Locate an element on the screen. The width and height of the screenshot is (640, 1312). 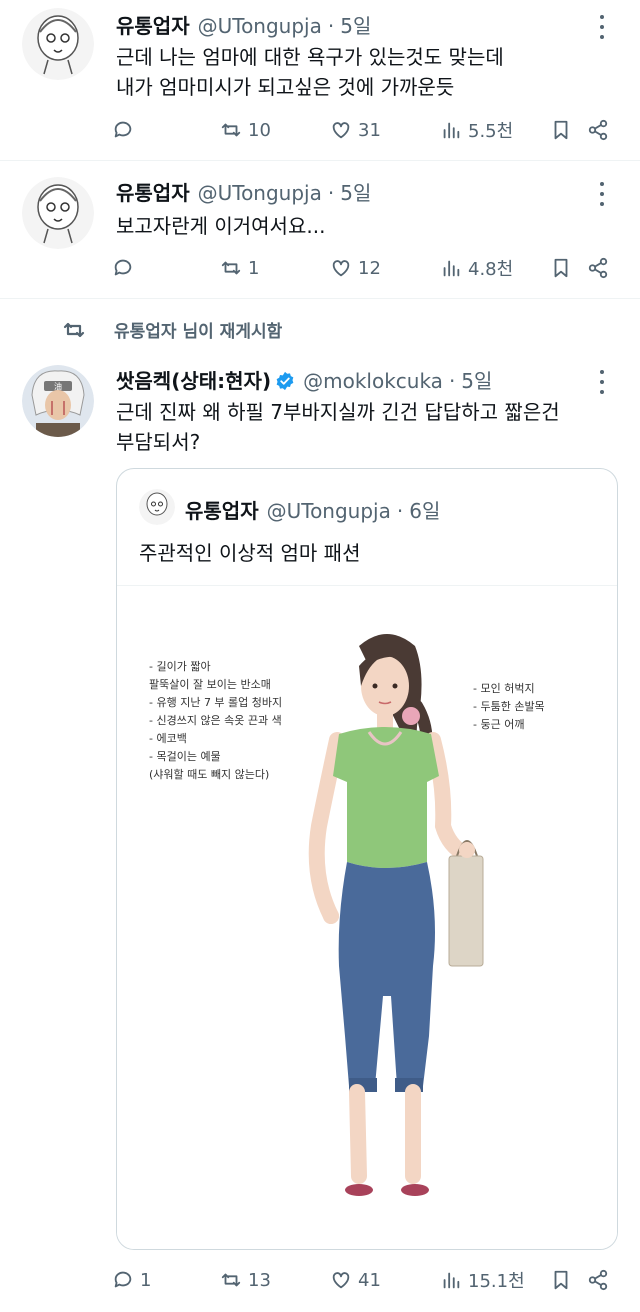
retweet-count: 13 is located at coordinates (259, 1280).